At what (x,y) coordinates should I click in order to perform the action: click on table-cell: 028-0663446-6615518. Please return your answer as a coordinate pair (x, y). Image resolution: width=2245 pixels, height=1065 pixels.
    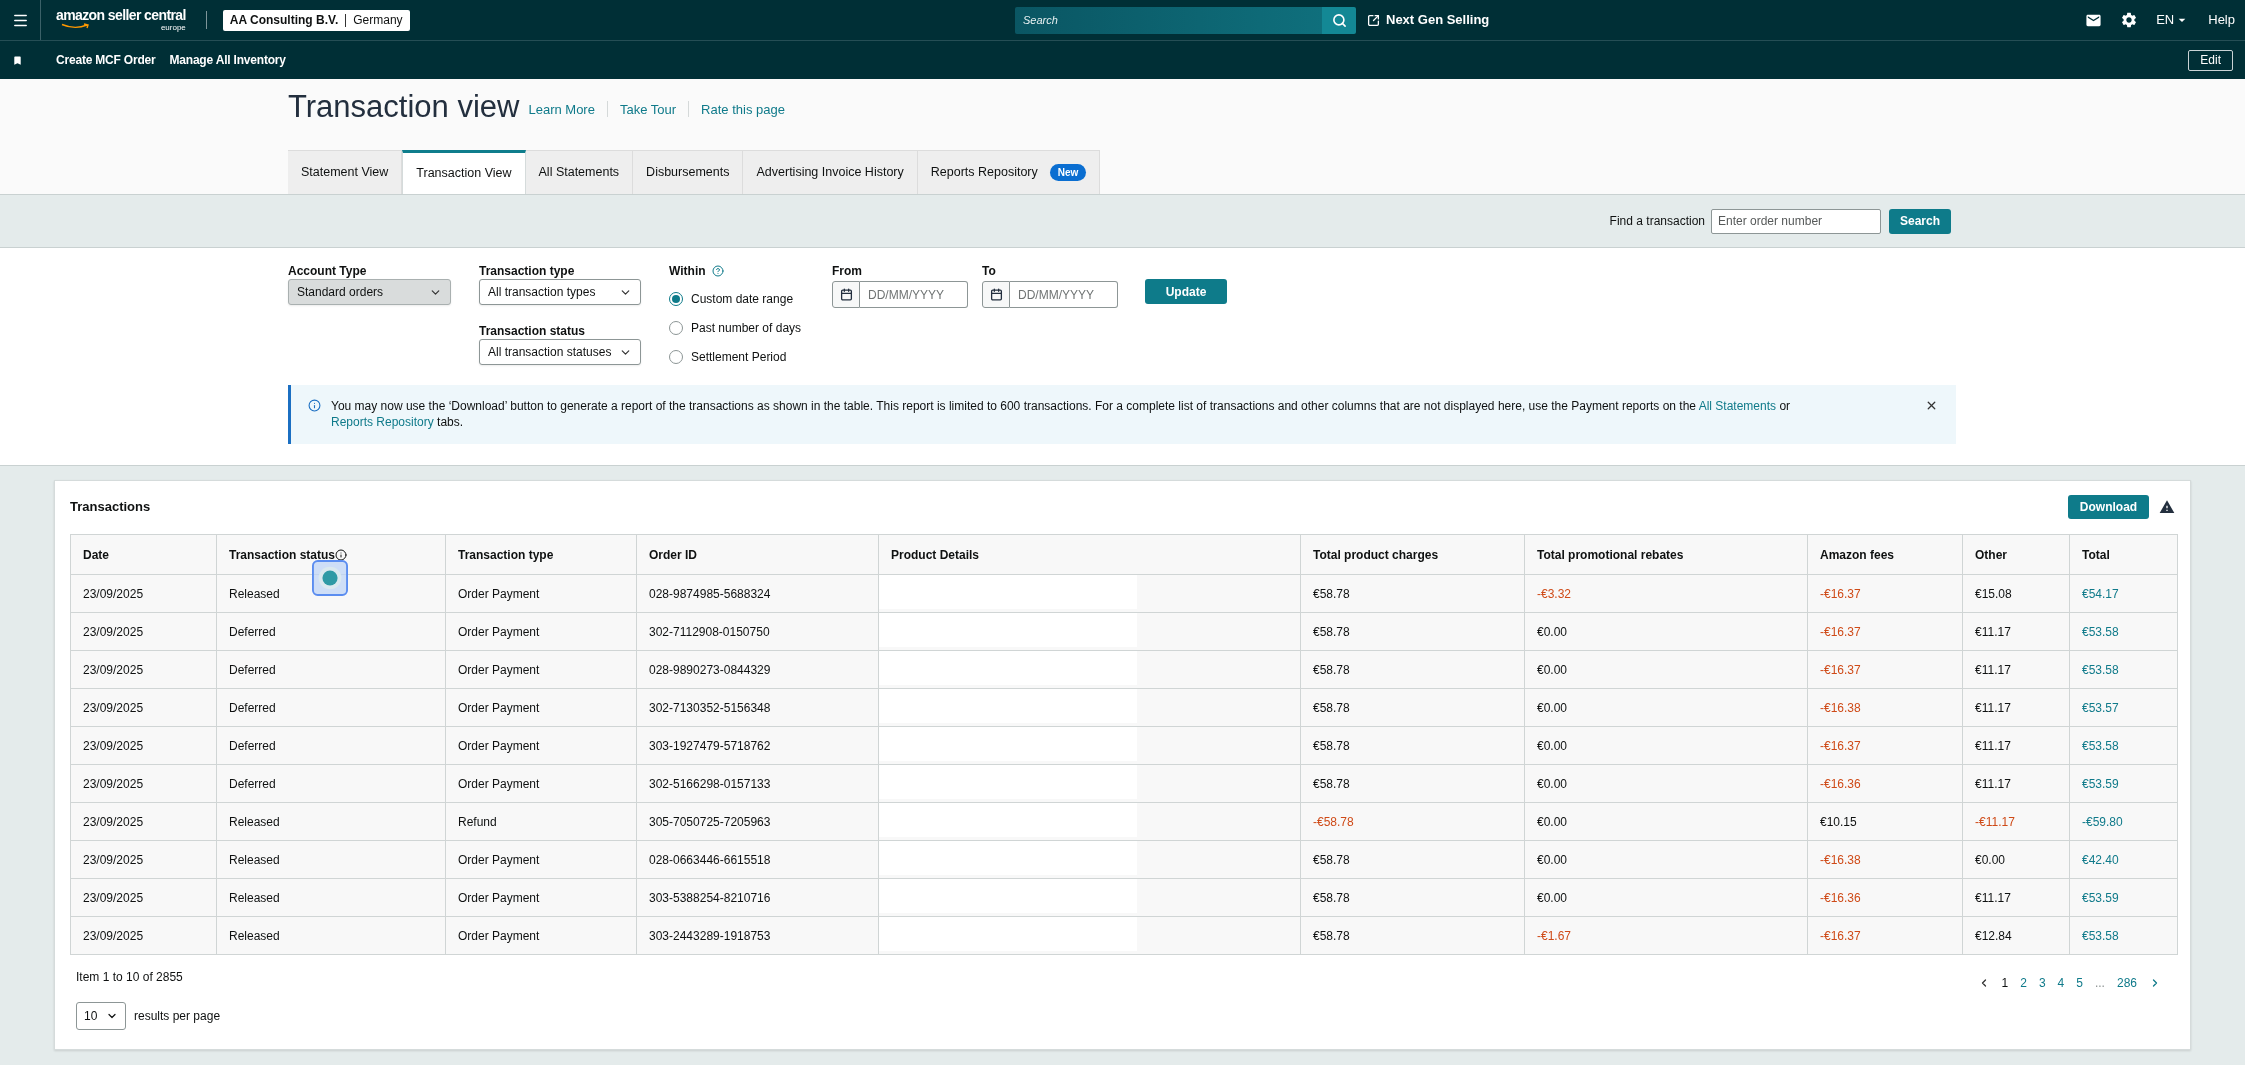
    Looking at the image, I should click on (757, 859).